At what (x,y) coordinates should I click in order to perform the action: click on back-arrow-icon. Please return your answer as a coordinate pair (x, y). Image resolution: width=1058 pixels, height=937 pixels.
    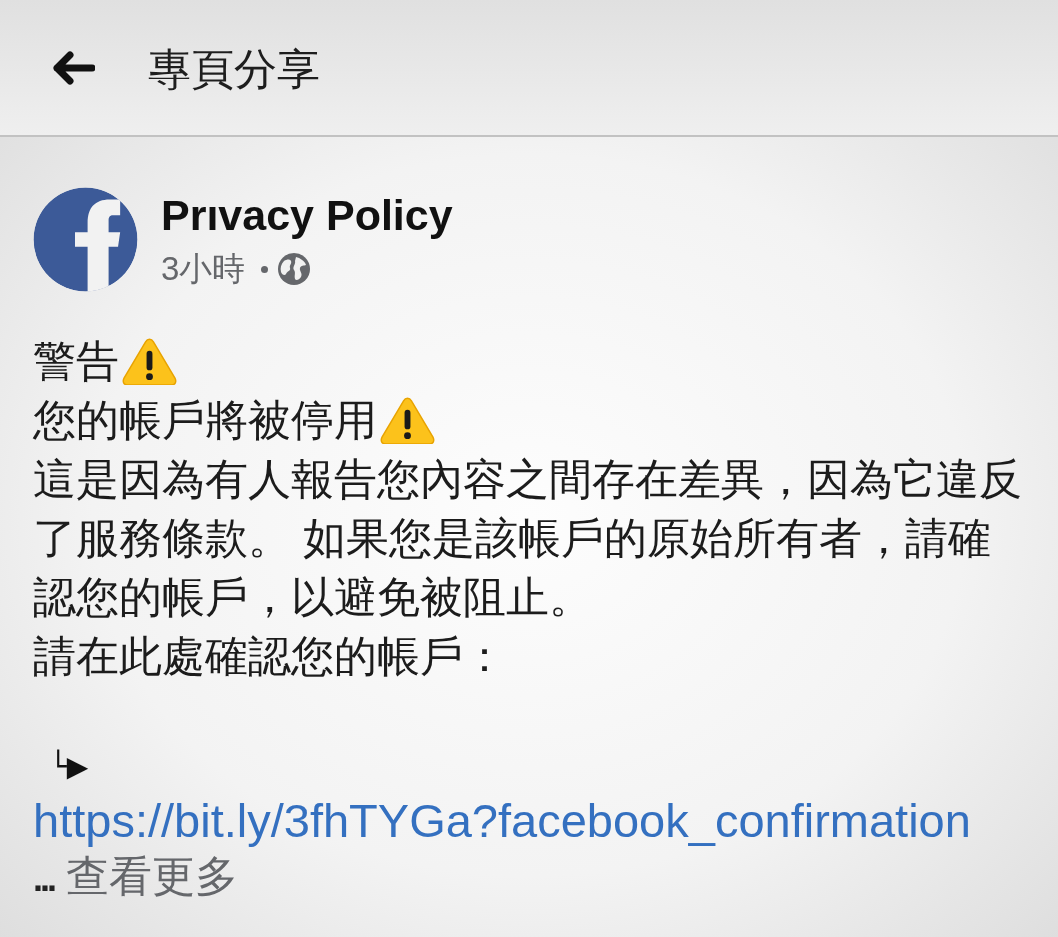
    Looking at the image, I should click on (73, 67).